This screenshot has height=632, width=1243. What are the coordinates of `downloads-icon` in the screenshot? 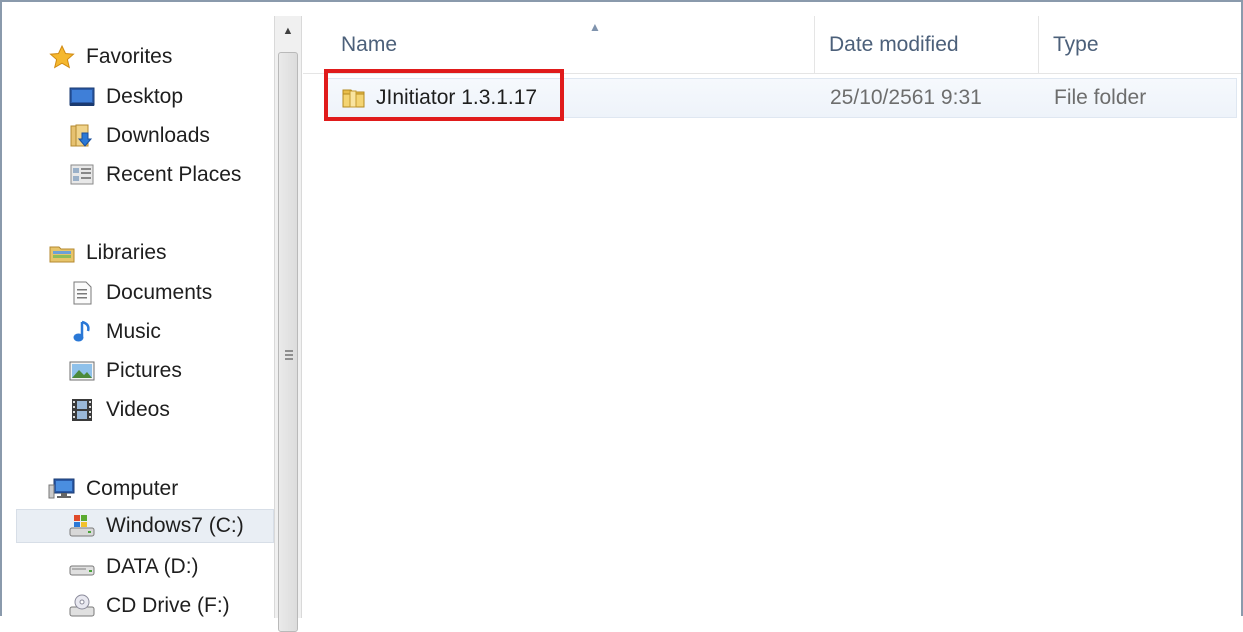 It's located at (82, 136).